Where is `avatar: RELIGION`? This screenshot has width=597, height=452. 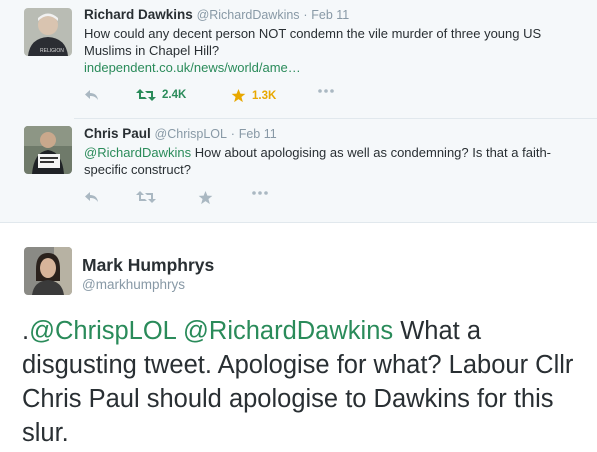
avatar: RELIGION is located at coordinates (48, 32).